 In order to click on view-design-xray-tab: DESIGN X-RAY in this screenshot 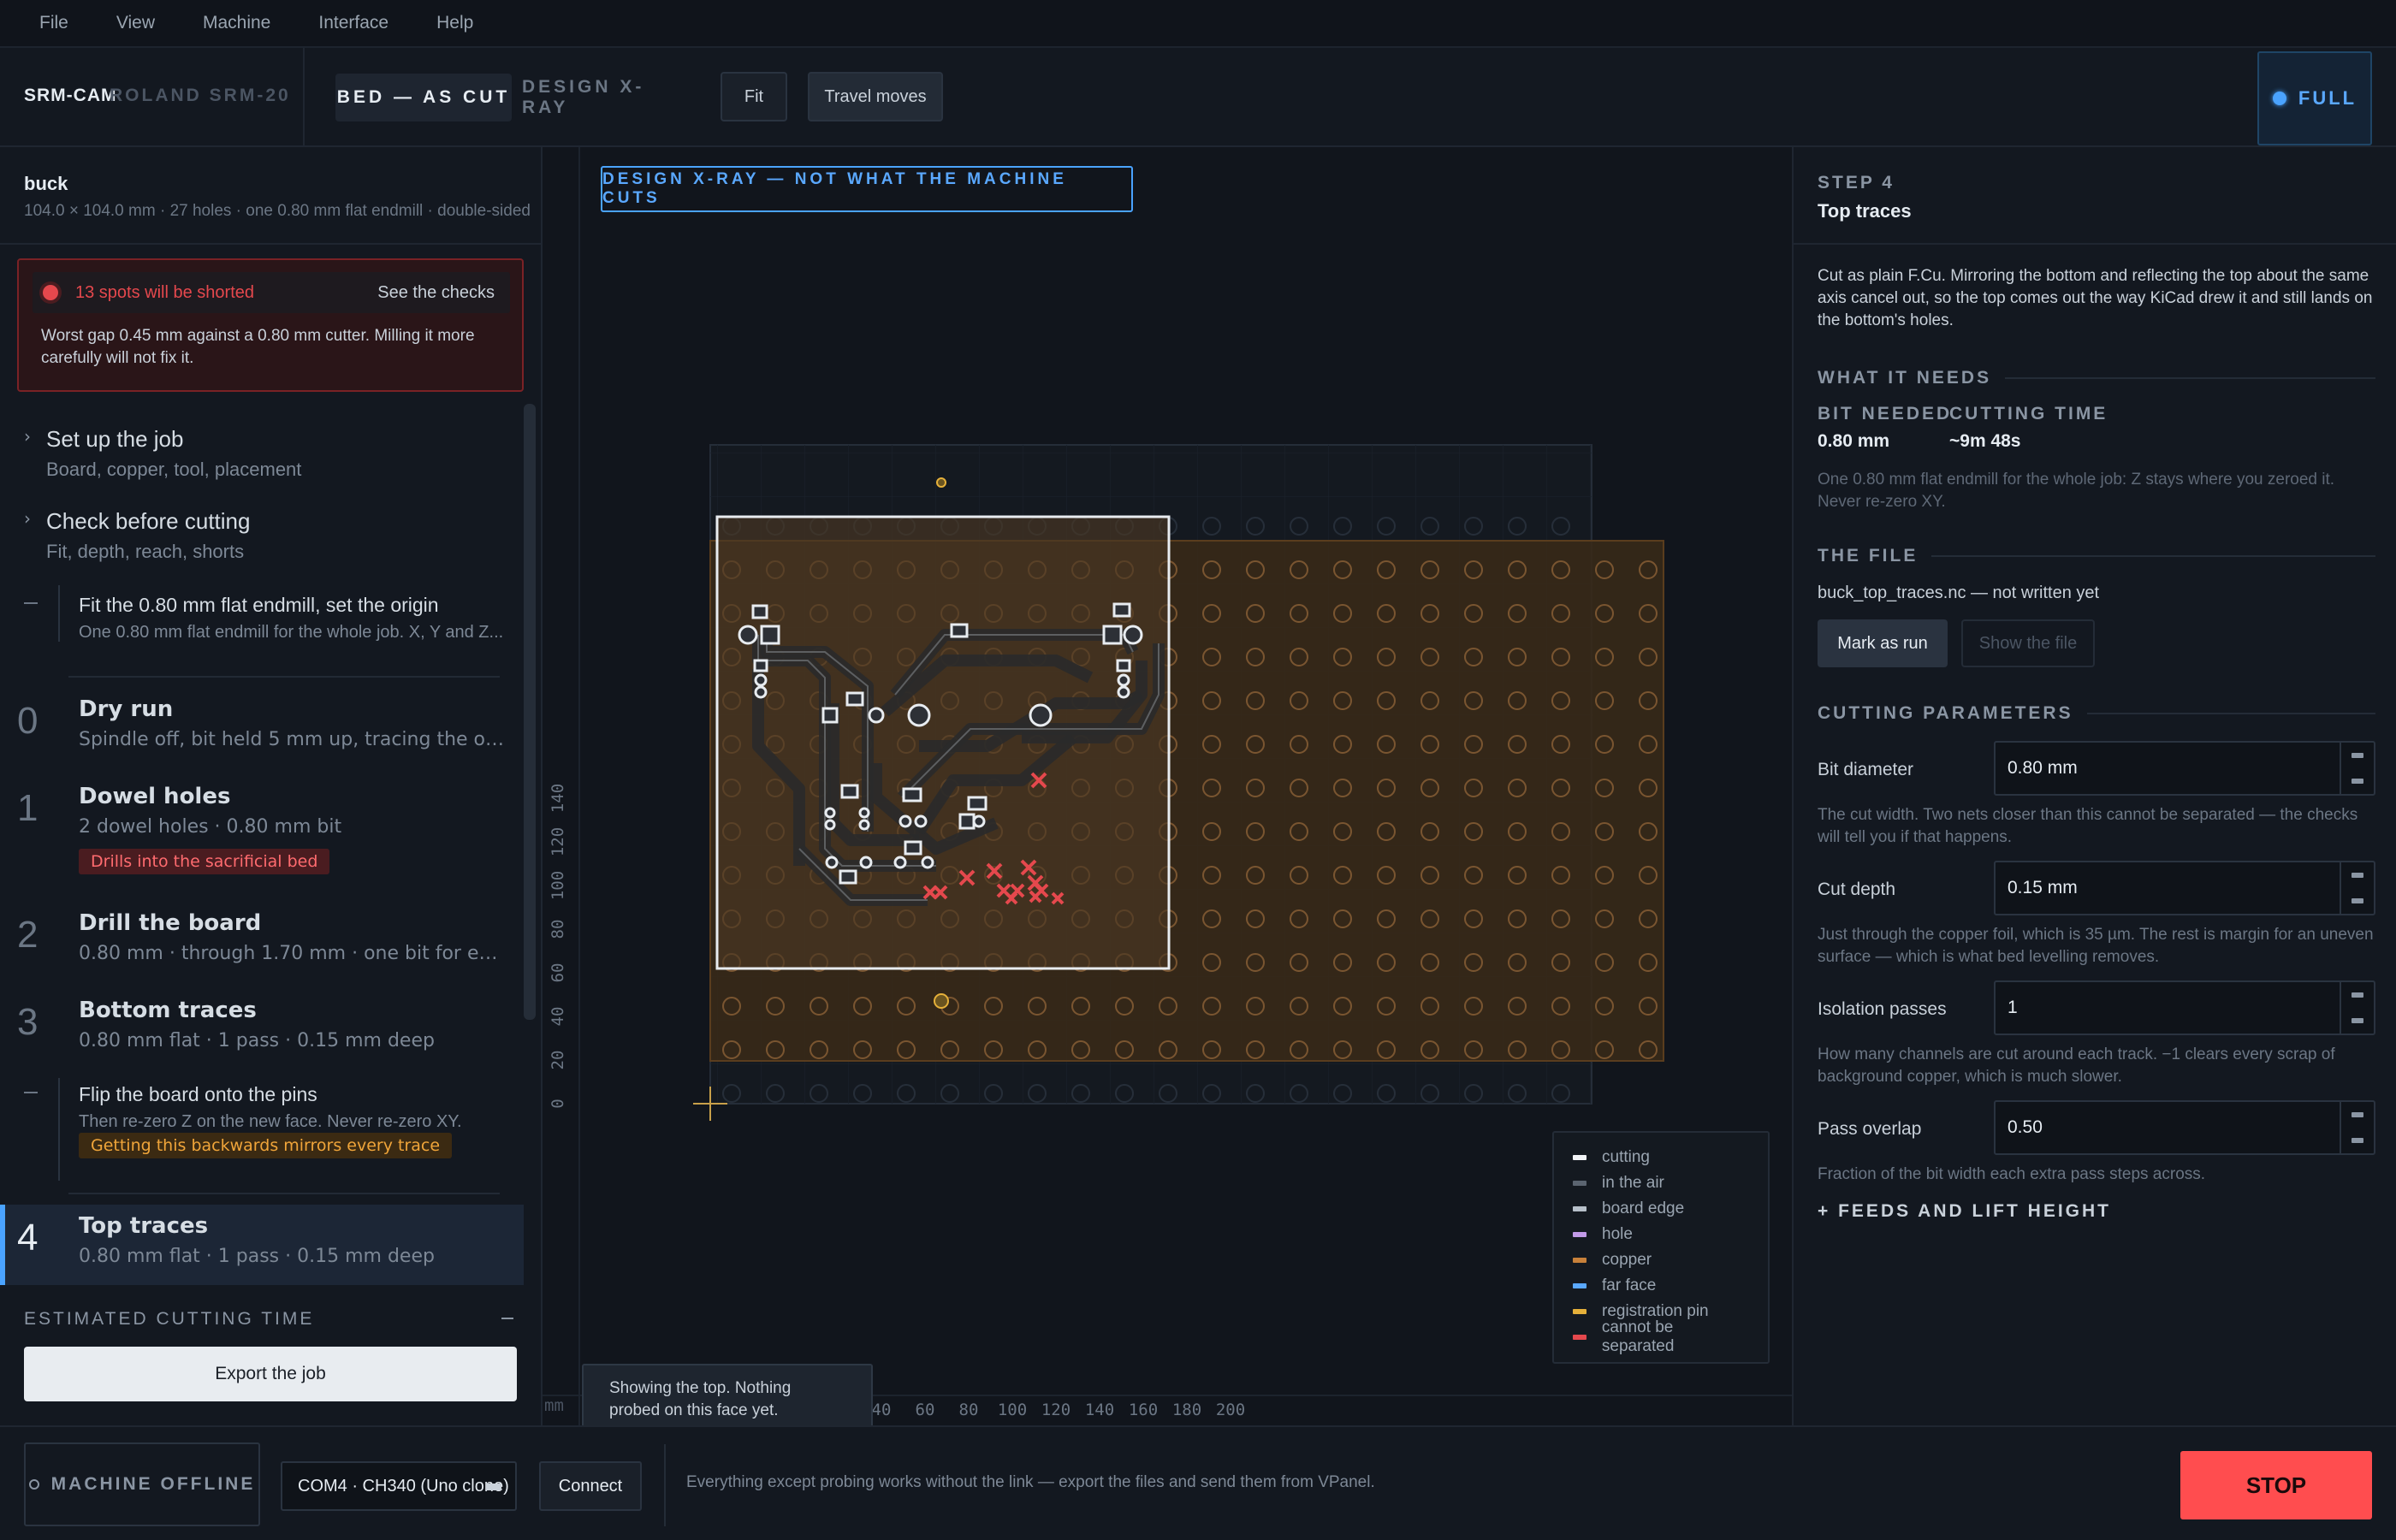, I will do `click(606, 97)`.